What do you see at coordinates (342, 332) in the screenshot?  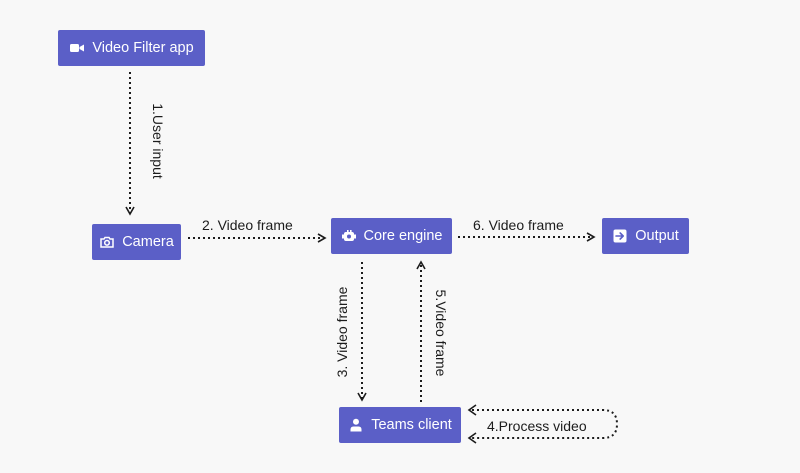 I see `edge-label-engine-to-teams: 3. Video frame` at bounding box center [342, 332].